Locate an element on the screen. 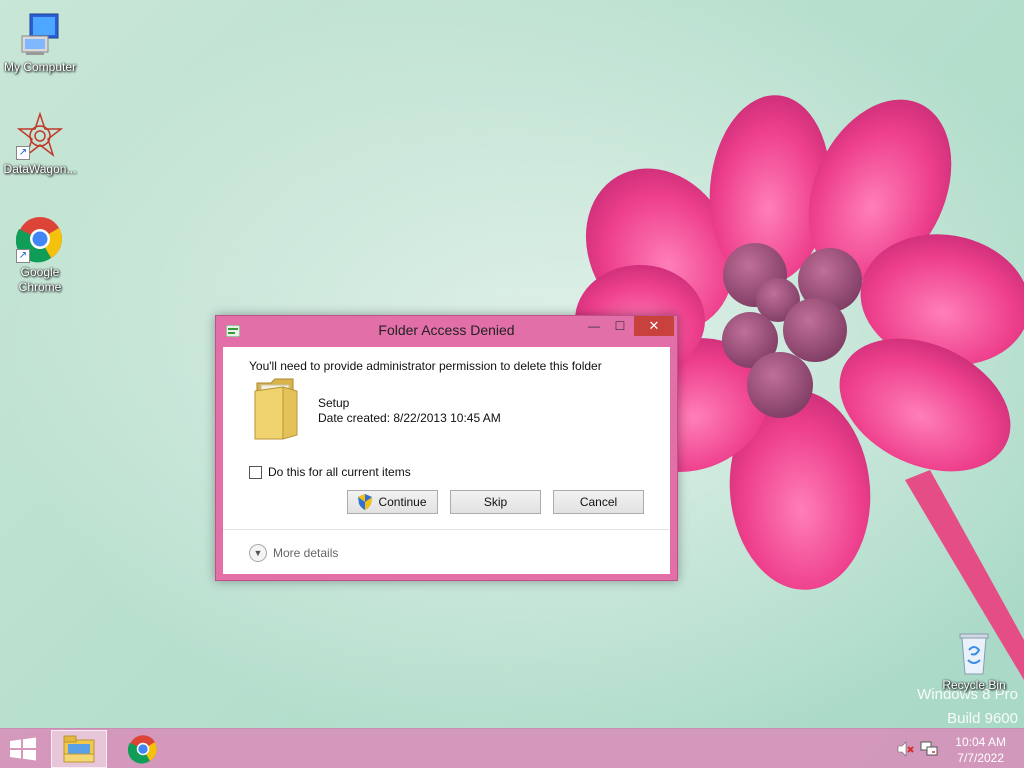  start-button is located at coordinates (23, 749).